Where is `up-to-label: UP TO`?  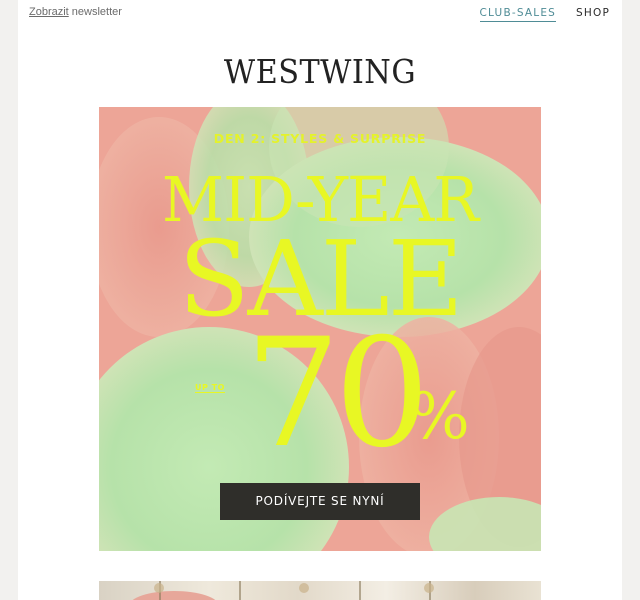
up-to-label: UP TO is located at coordinates (210, 388).